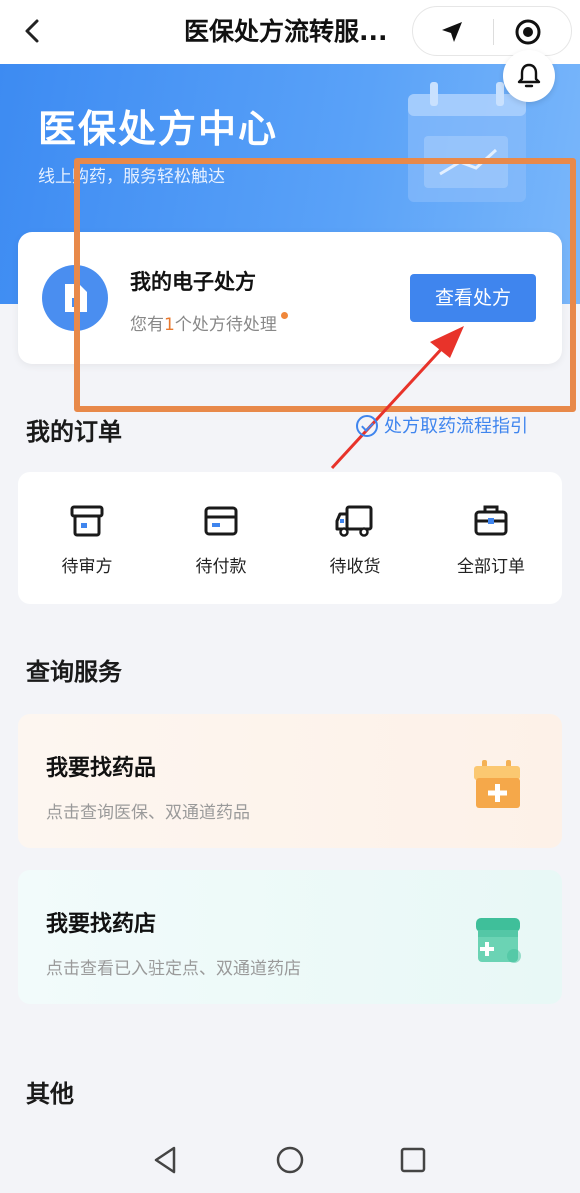 This screenshot has width=580, height=1193. What do you see at coordinates (169, 325) in the screenshot?
I see `pending-count: 1` at bounding box center [169, 325].